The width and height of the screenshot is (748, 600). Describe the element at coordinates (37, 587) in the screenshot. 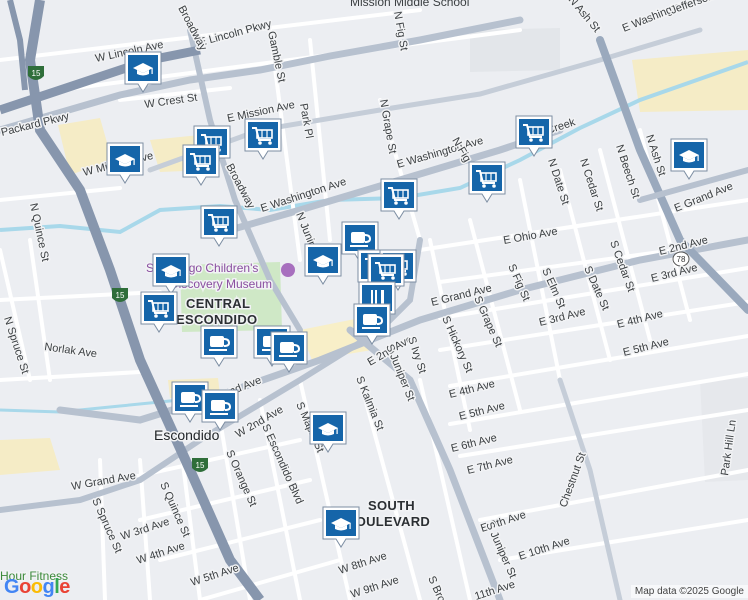

I see `google-logo: Google` at that location.